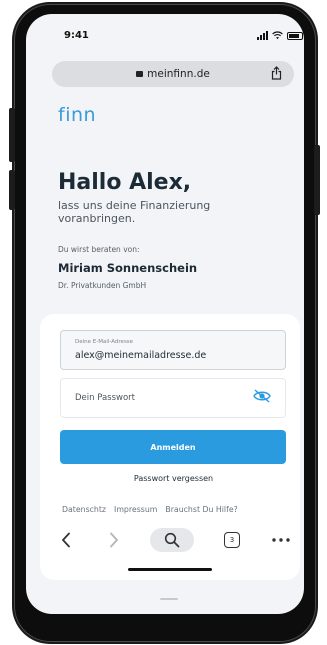 The height and width of the screenshot is (645, 327). Describe the element at coordinates (105, 398) in the screenshot. I see `password-placeholder: Dein Passwort` at that location.